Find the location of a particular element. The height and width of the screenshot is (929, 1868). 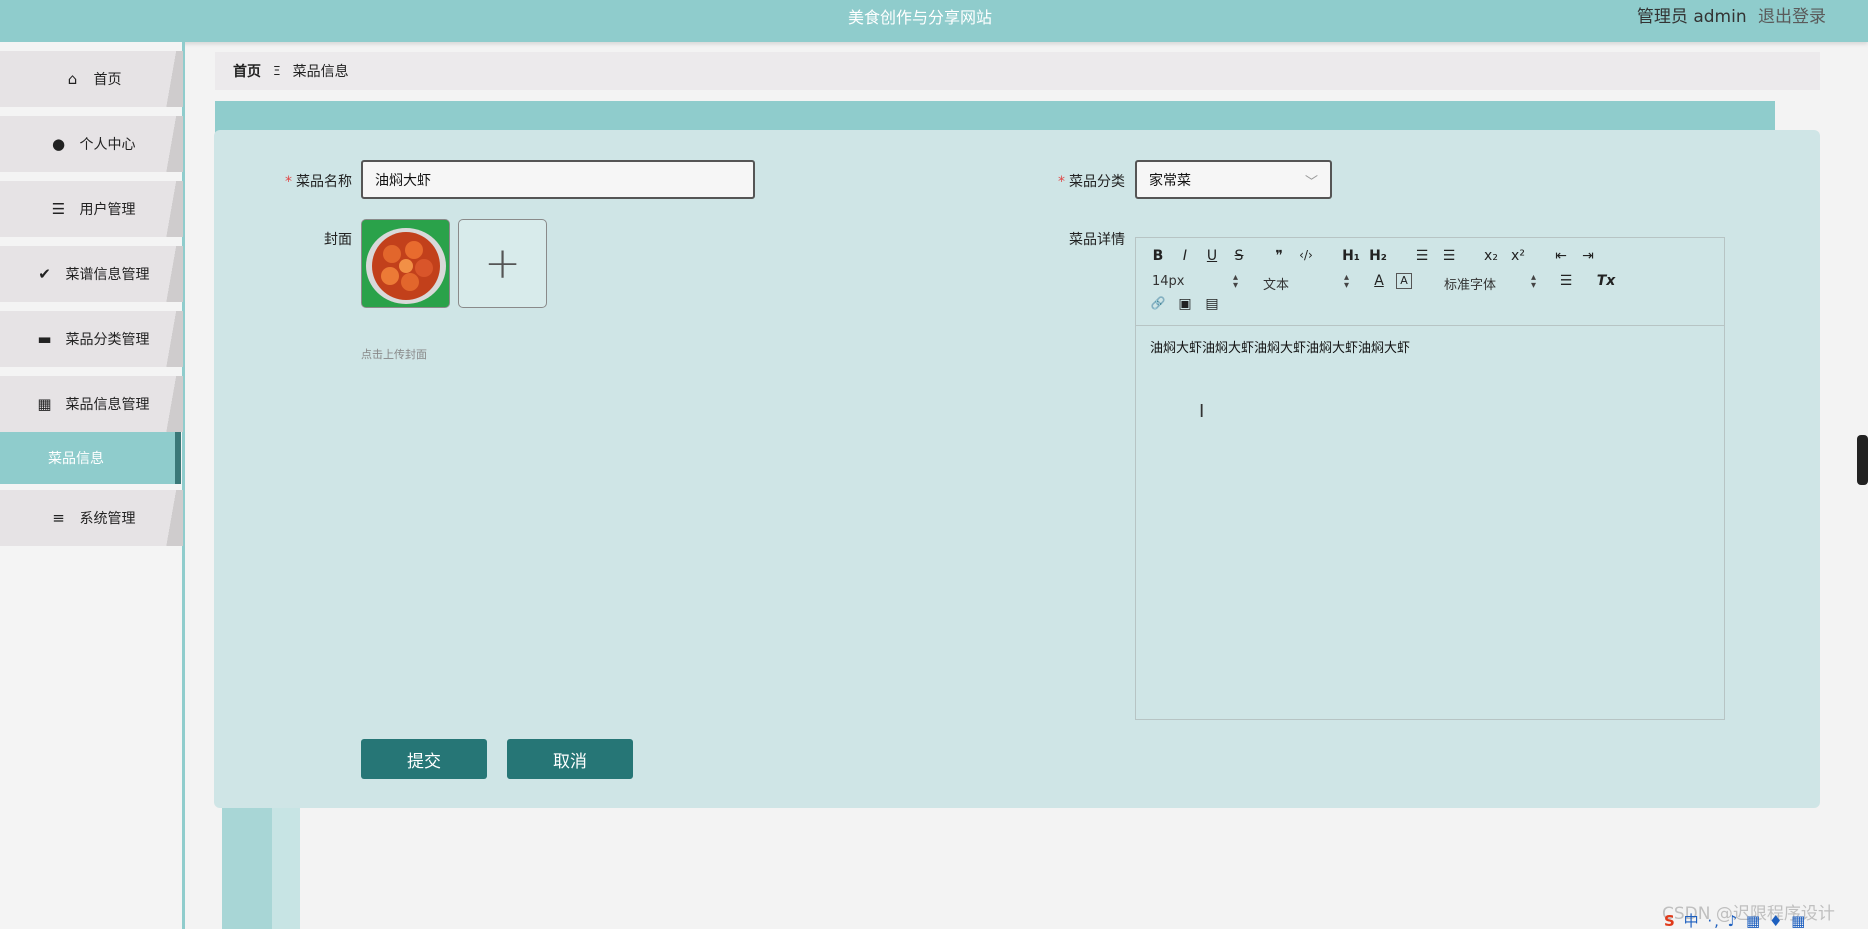

underline-button: U is located at coordinates (1212, 256).